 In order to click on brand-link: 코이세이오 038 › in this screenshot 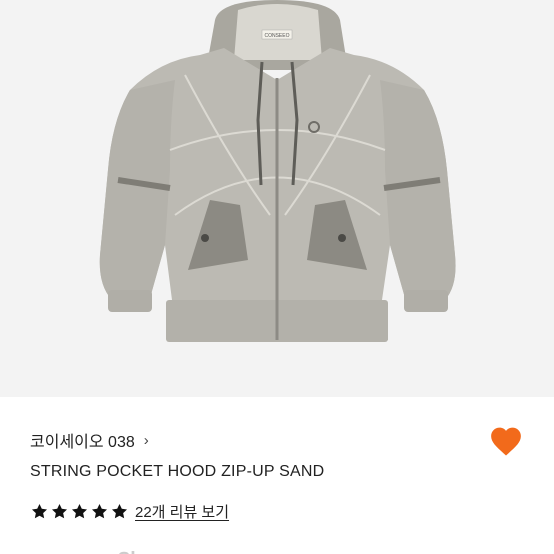, I will do `click(89, 440)`.